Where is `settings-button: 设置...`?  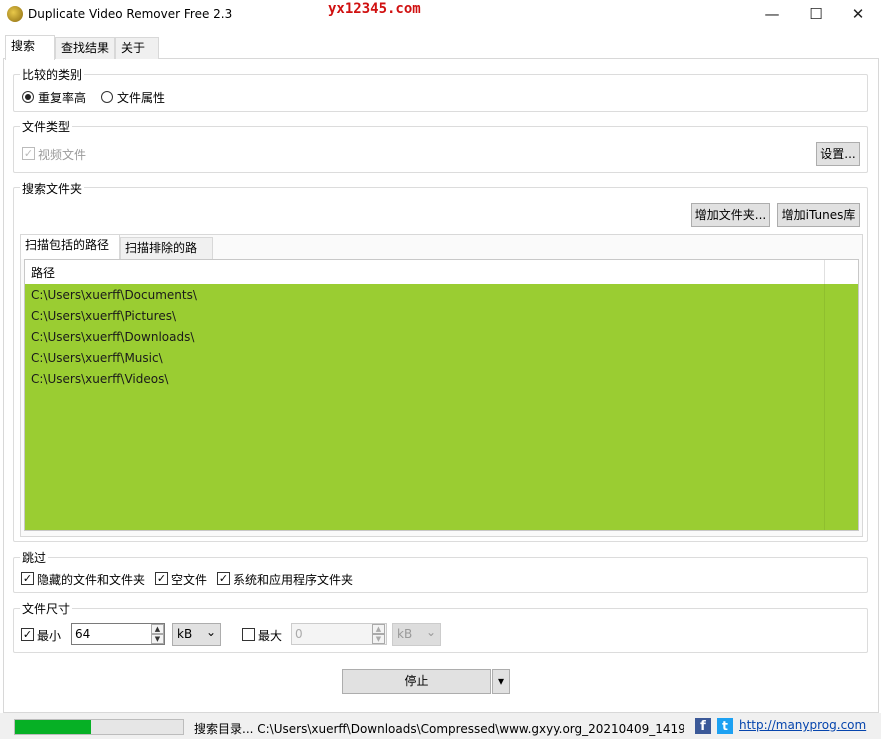
settings-button: 设置... is located at coordinates (838, 154).